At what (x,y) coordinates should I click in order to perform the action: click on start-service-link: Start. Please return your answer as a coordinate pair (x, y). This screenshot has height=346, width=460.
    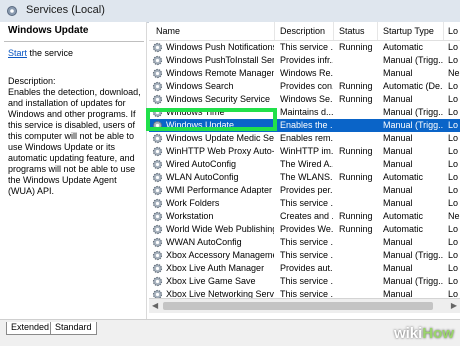
    Looking at the image, I should click on (17, 53).